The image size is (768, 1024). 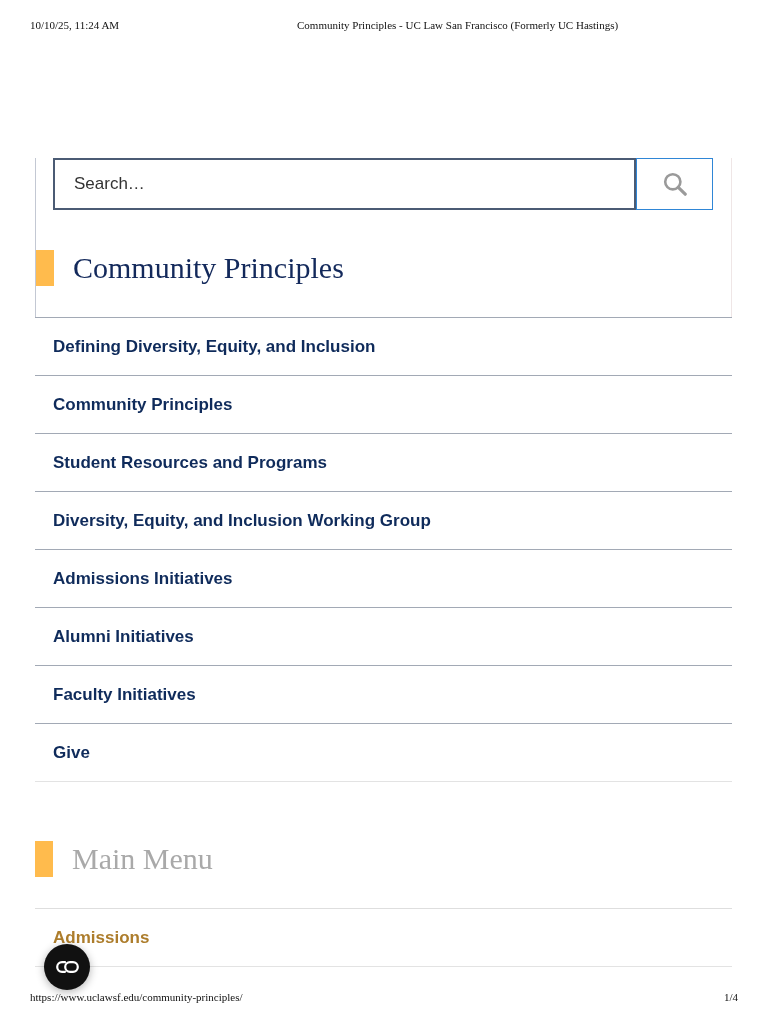 What do you see at coordinates (242, 520) in the screenshot?
I see `nav-link: Diversity, Equity, and Inclusion Working Group` at bounding box center [242, 520].